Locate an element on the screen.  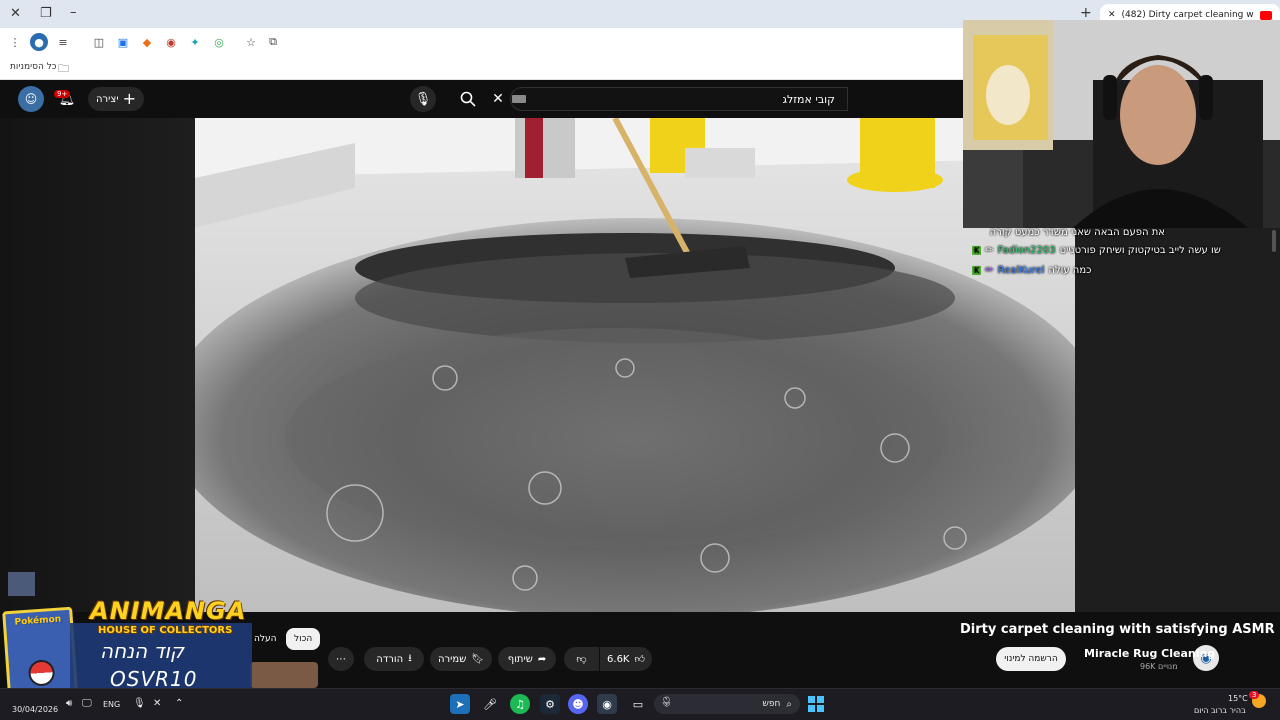
filter-chip-label: העלה is located at coordinates (265, 639).